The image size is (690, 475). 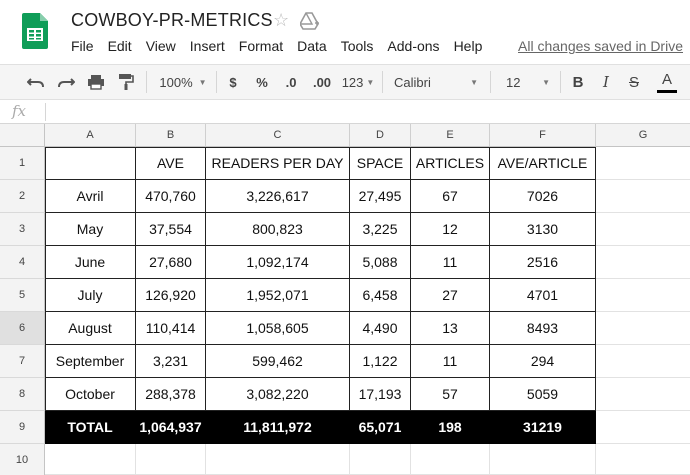 I want to click on cell-f1: AVE/ARTICLE, so click(x=543, y=163).